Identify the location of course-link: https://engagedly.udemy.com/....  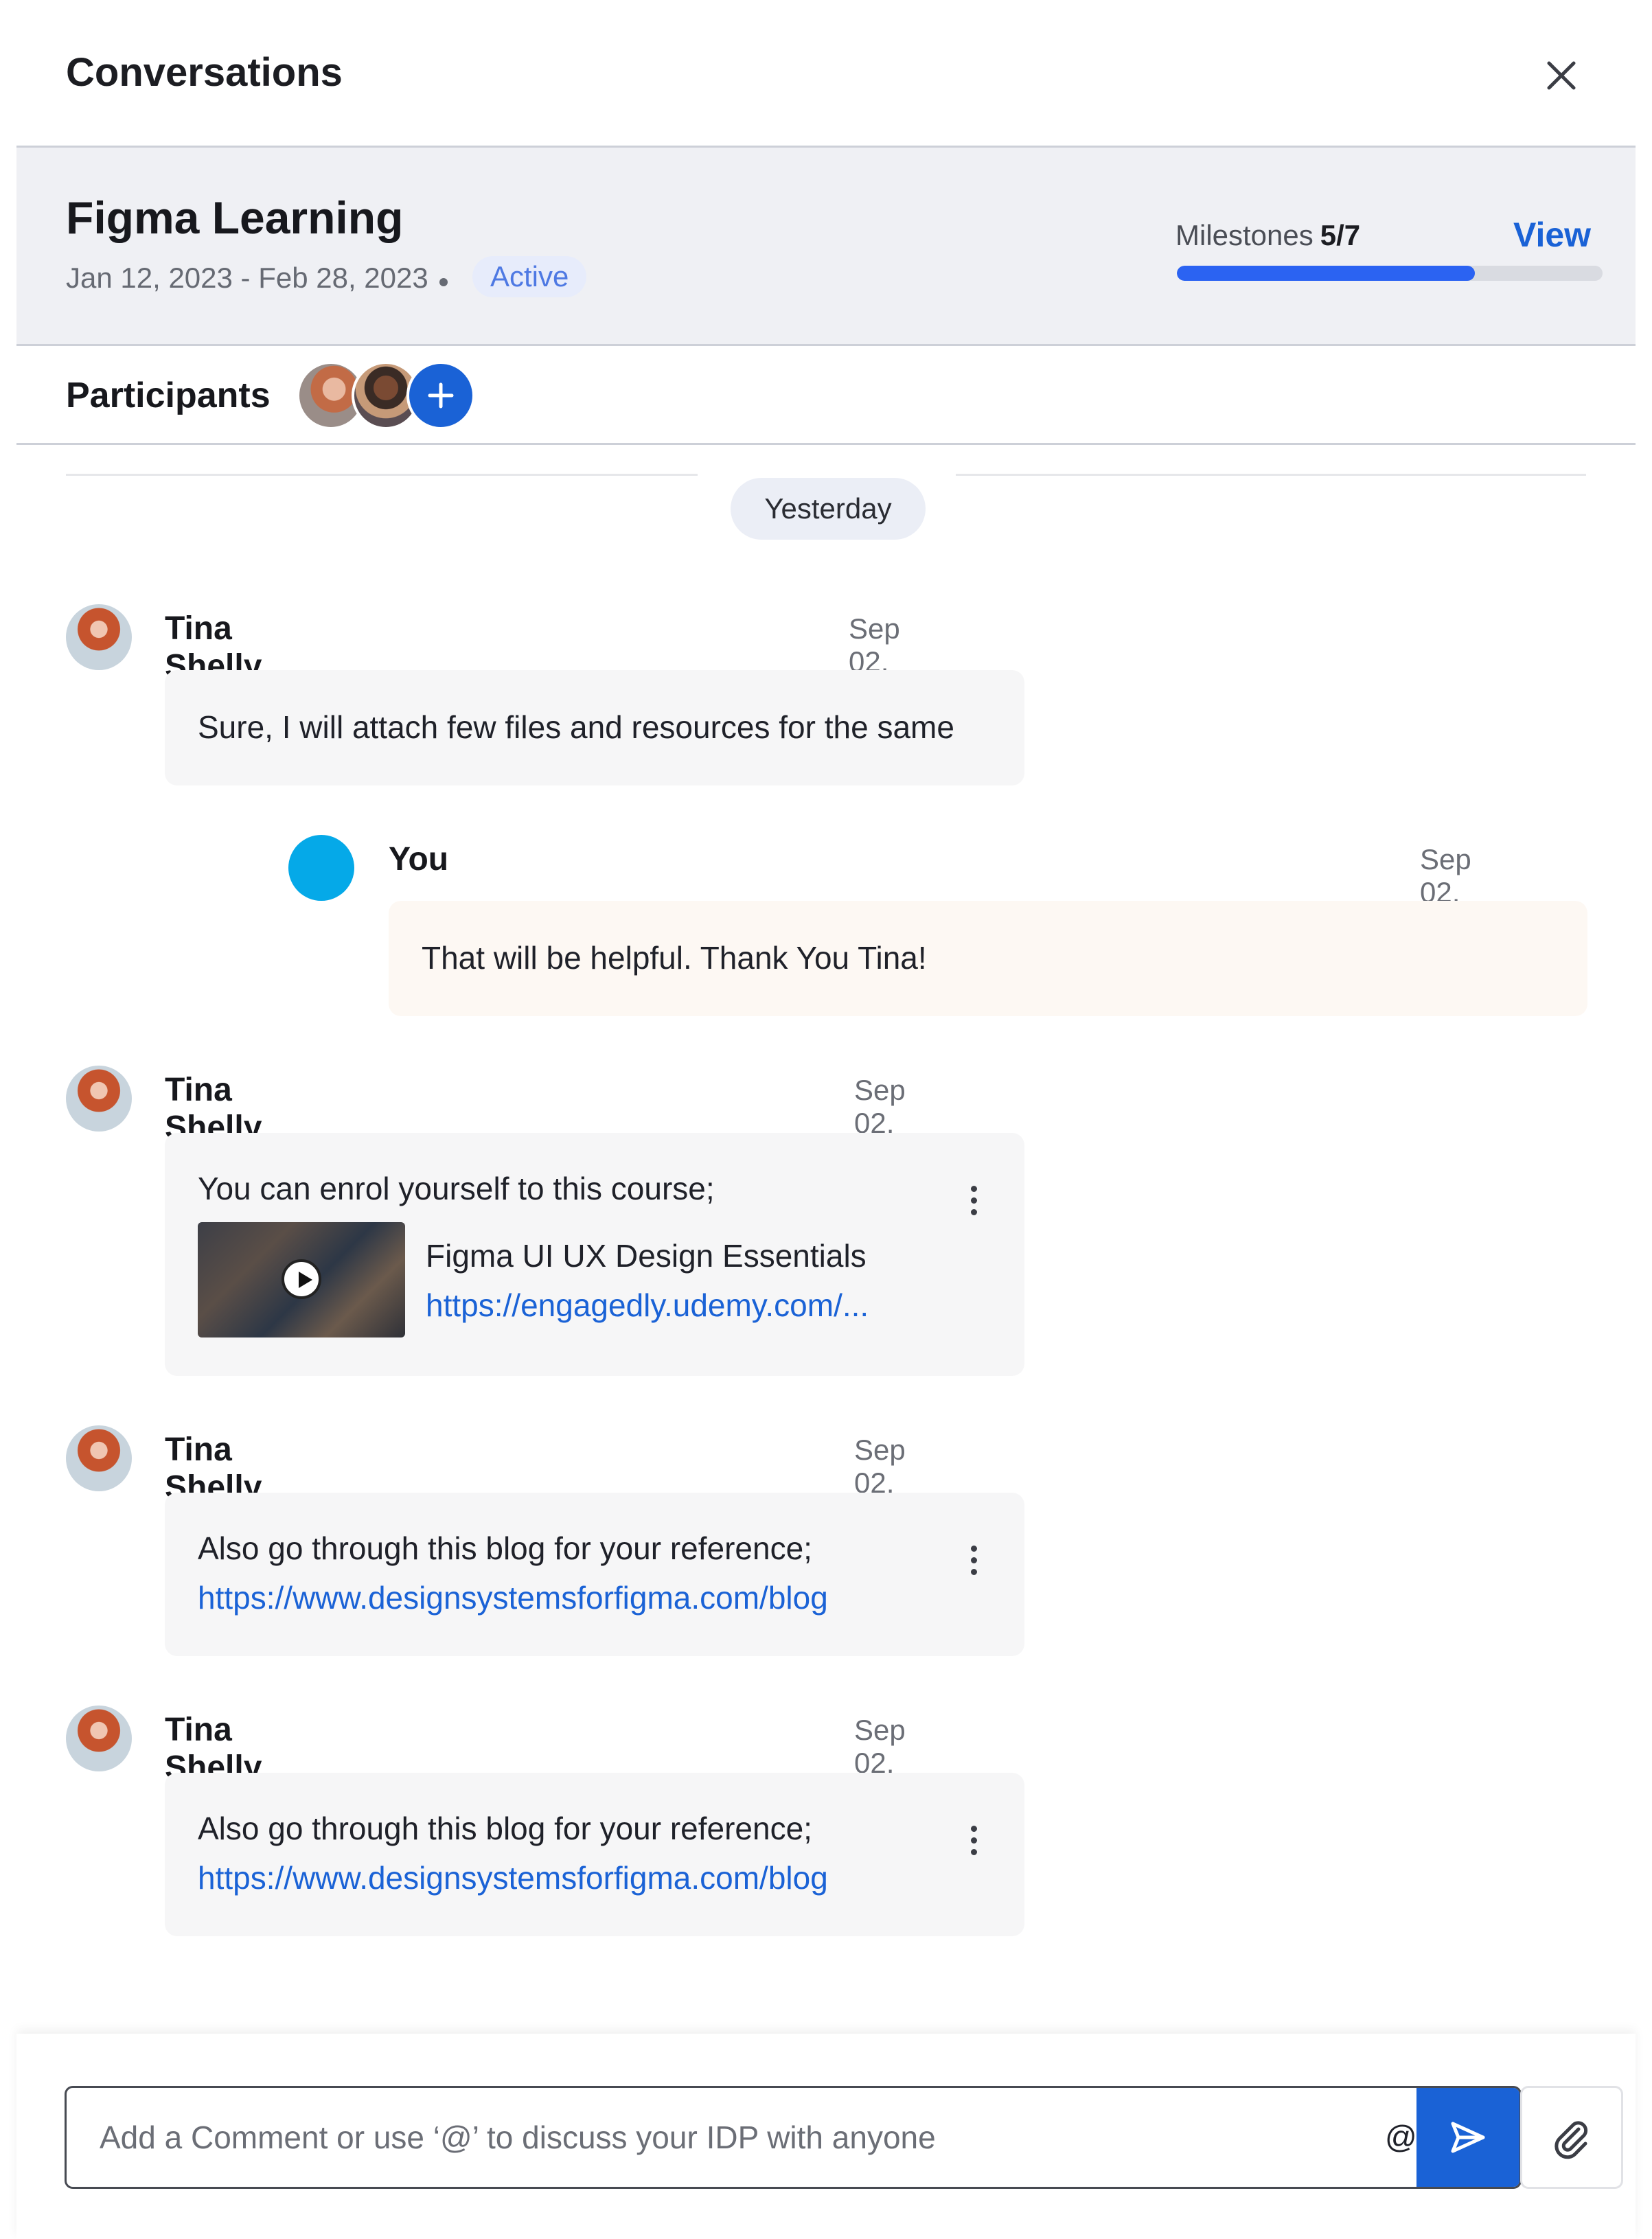
(647, 1305).